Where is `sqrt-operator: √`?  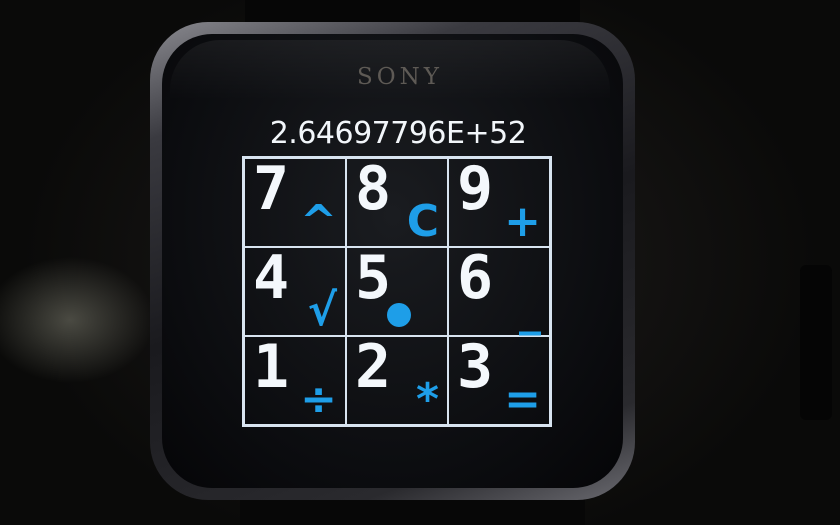 sqrt-operator: √ is located at coordinates (322, 310).